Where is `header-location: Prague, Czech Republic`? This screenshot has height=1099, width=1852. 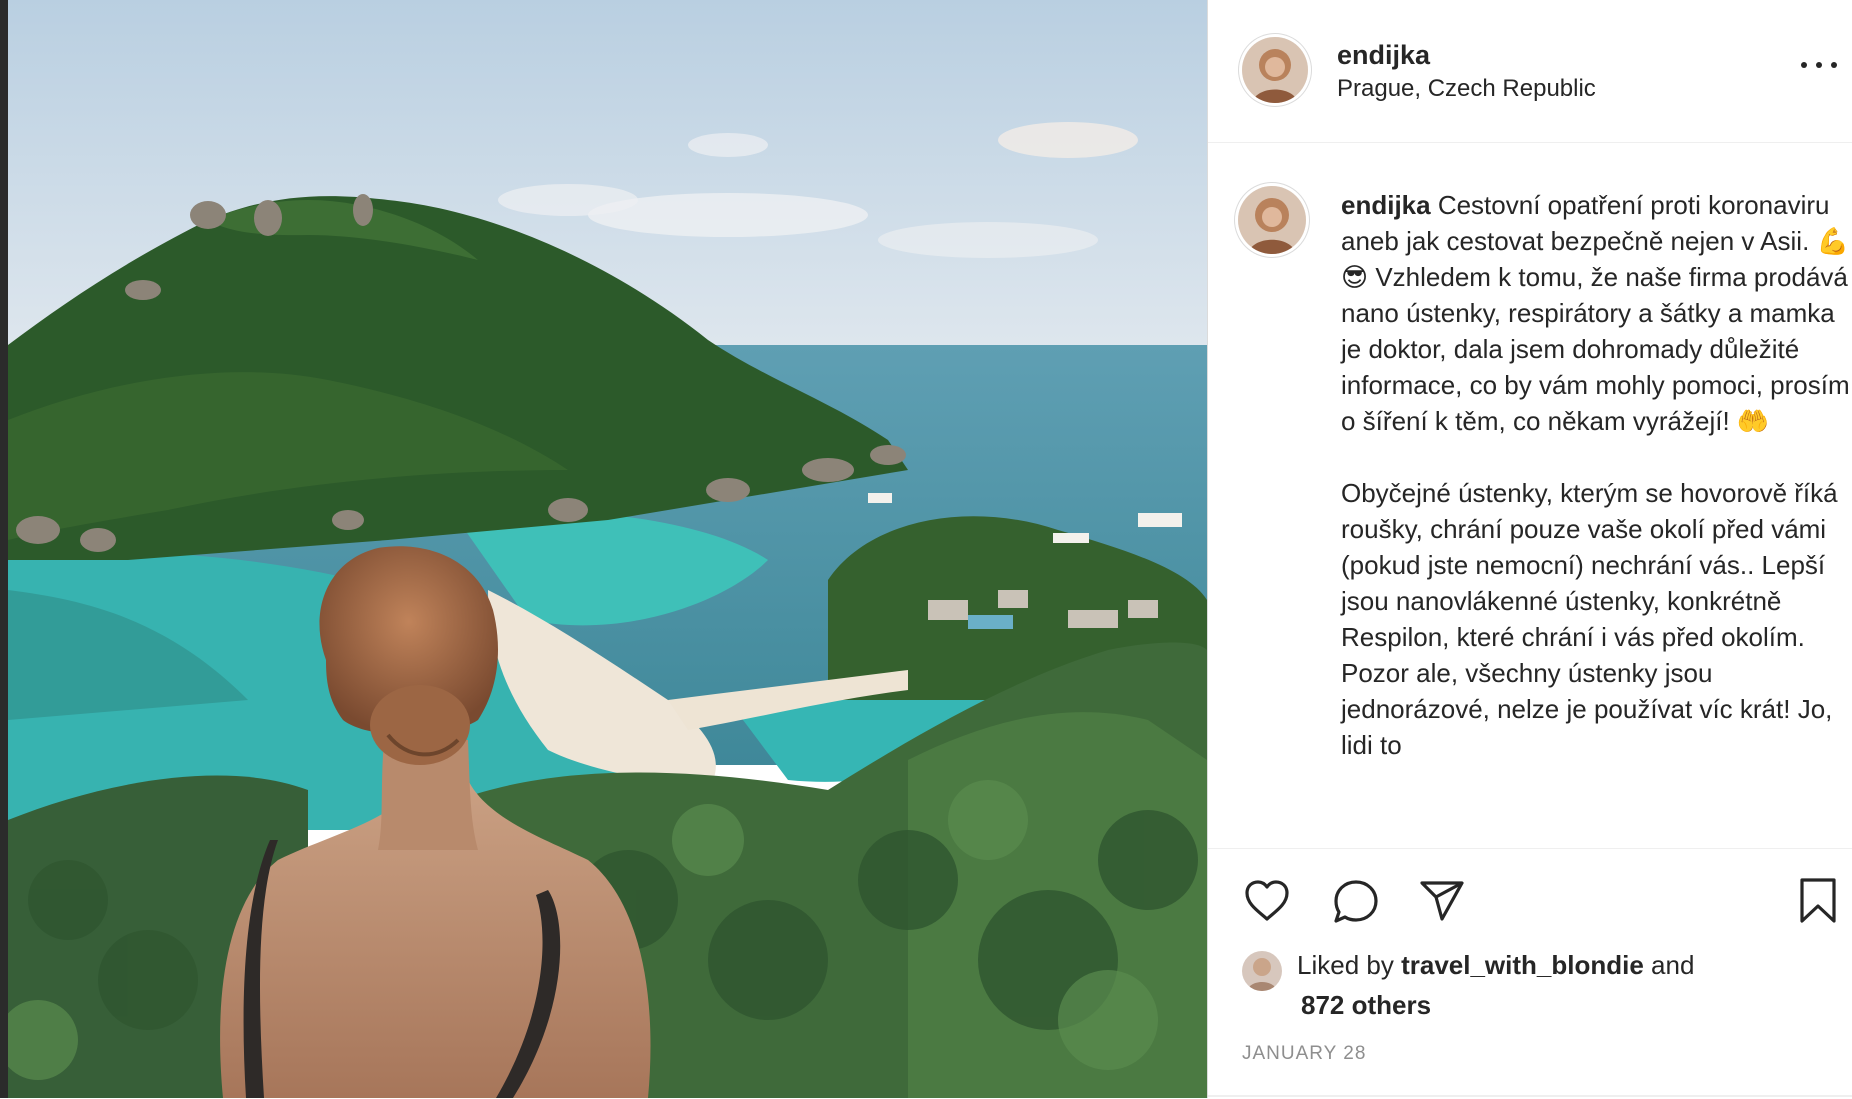
header-location: Prague, Czech Republic is located at coordinates (1466, 89).